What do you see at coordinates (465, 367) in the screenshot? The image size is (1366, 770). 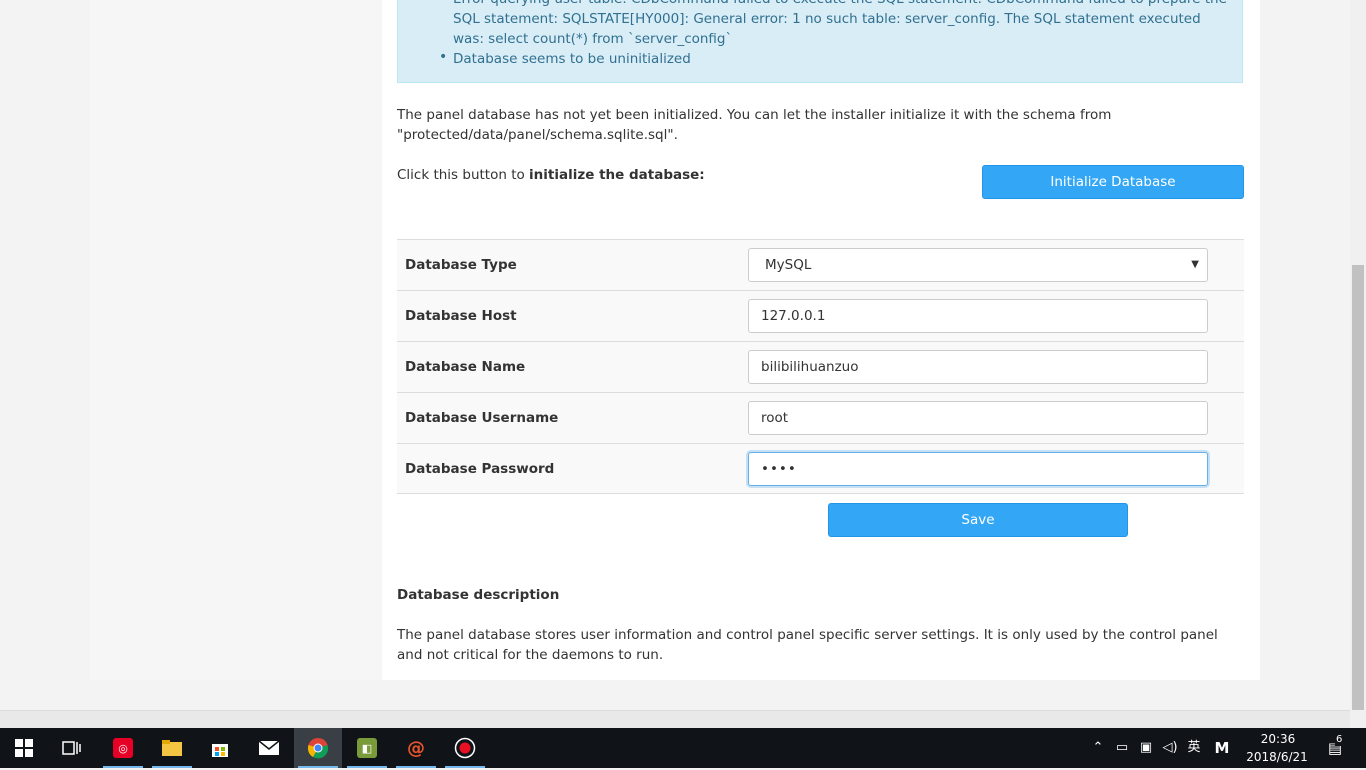 I see `database-name-label: Database Name` at bounding box center [465, 367].